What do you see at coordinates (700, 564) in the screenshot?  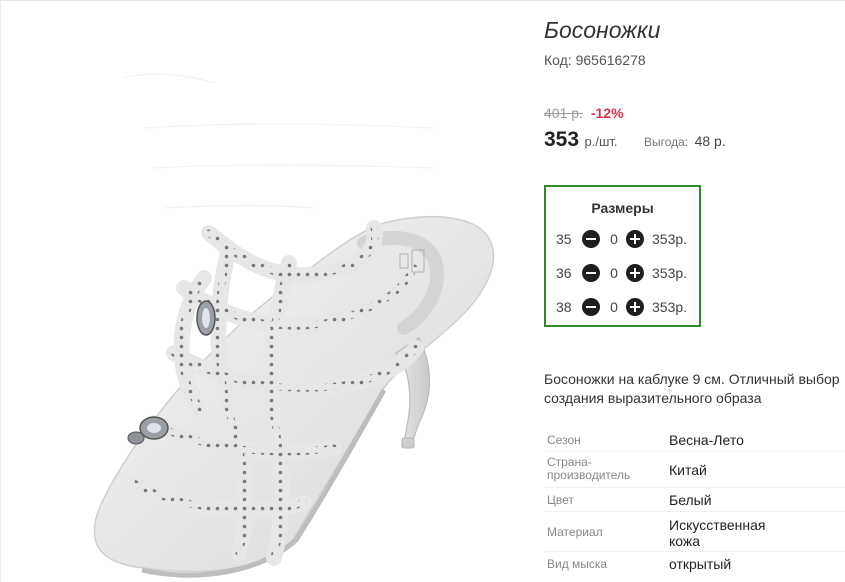 I see `spec-value: открытый` at bounding box center [700, 564].